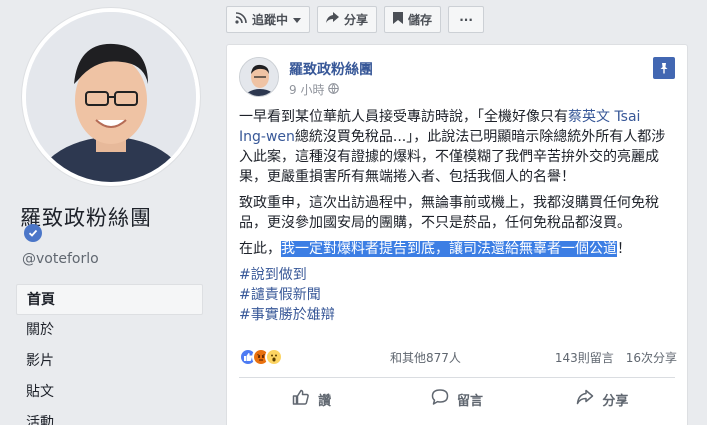 The image size is (707, 425). I want to click on page-actions: 追蹤中 分享 儲存 ···, so click(355, 20).